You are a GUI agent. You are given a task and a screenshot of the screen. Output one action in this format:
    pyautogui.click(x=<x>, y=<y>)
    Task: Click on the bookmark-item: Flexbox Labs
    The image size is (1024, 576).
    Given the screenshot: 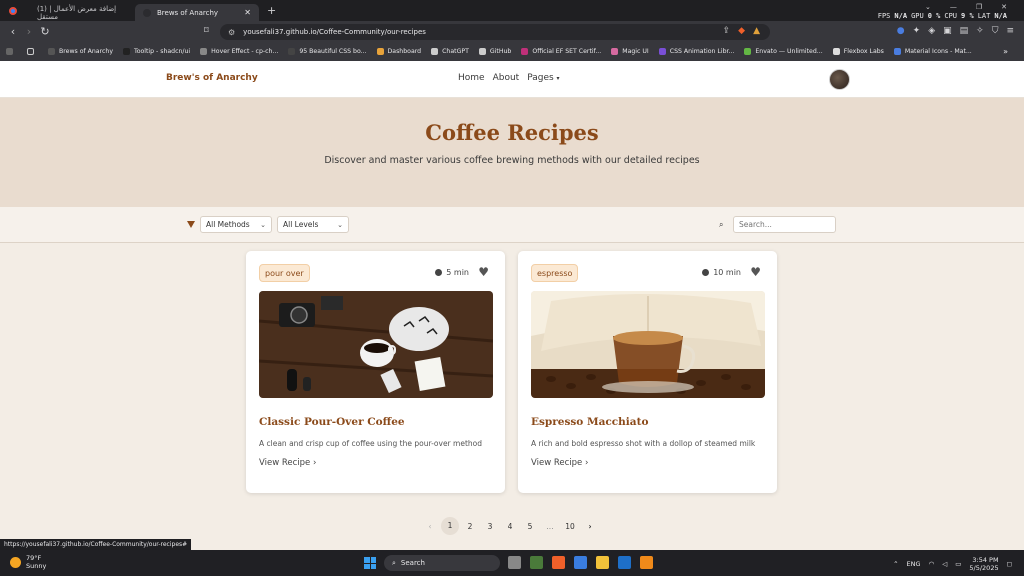 What is the action you would take?
    pyautogui.click(x=858, y=51)
    